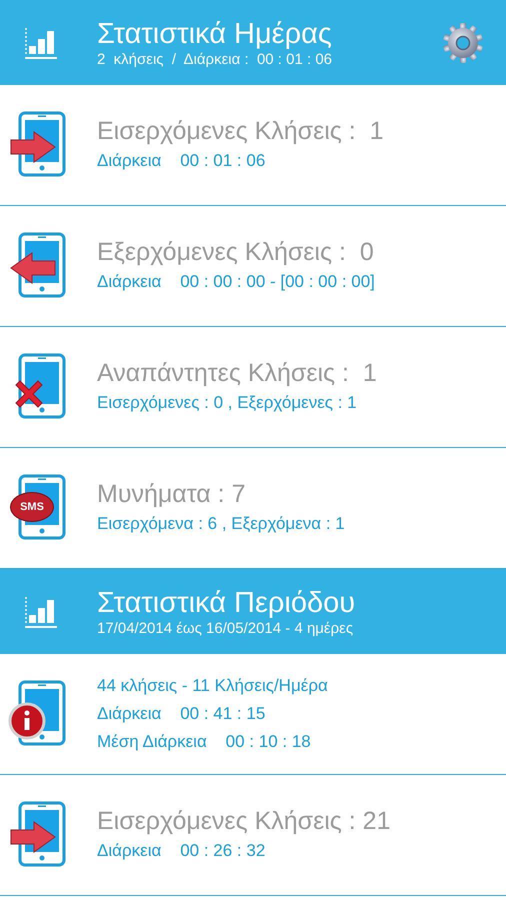 Image resolution: width=506 pixels, height=900 pixels. I want to click on sms-label: SMS, so click(32, 507).